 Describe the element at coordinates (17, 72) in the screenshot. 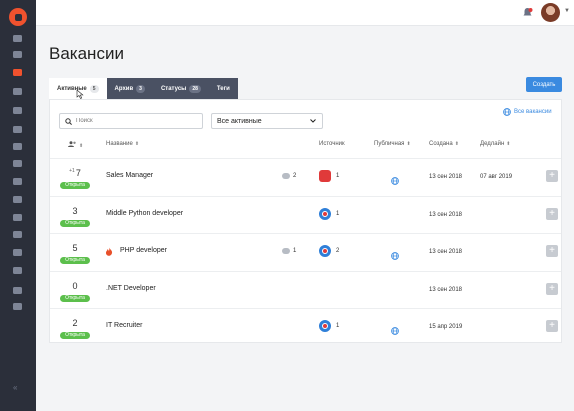

I see `document-icon` at that location.